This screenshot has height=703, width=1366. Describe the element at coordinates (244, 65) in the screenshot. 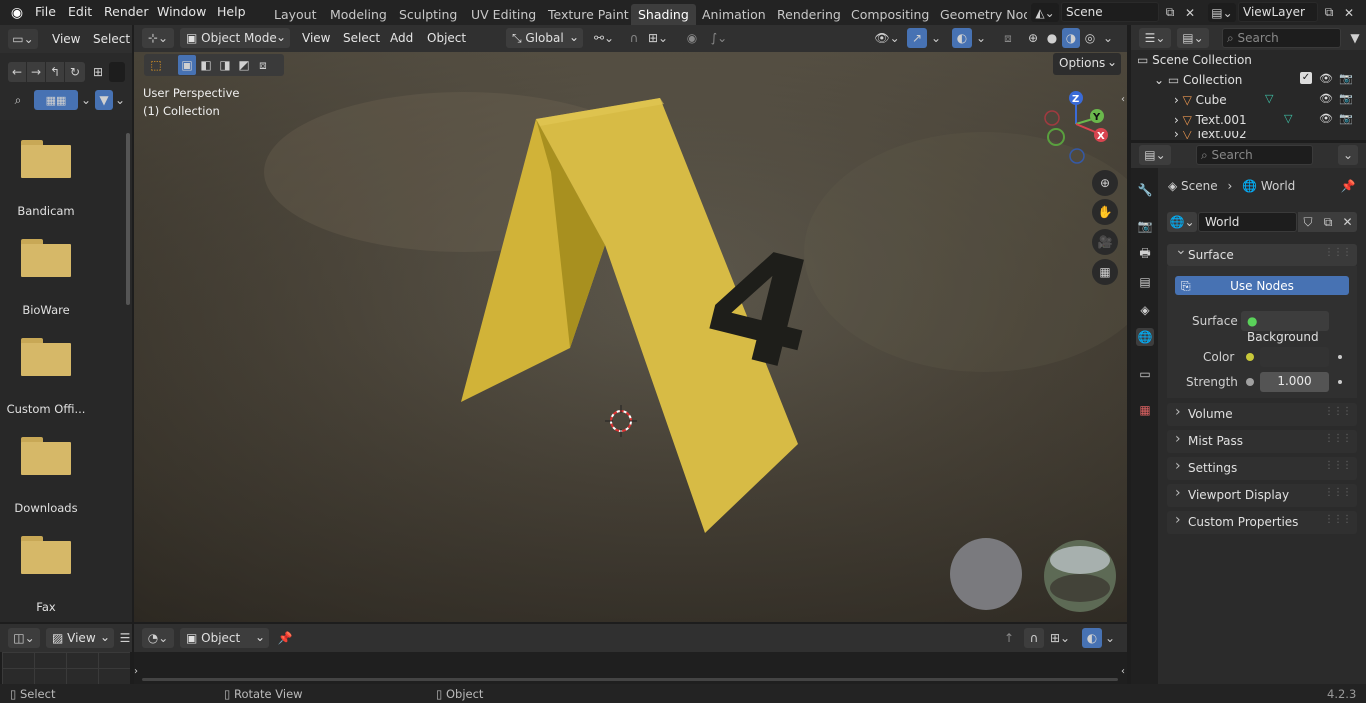

I see `select-invert-icon: ◩` at that location.